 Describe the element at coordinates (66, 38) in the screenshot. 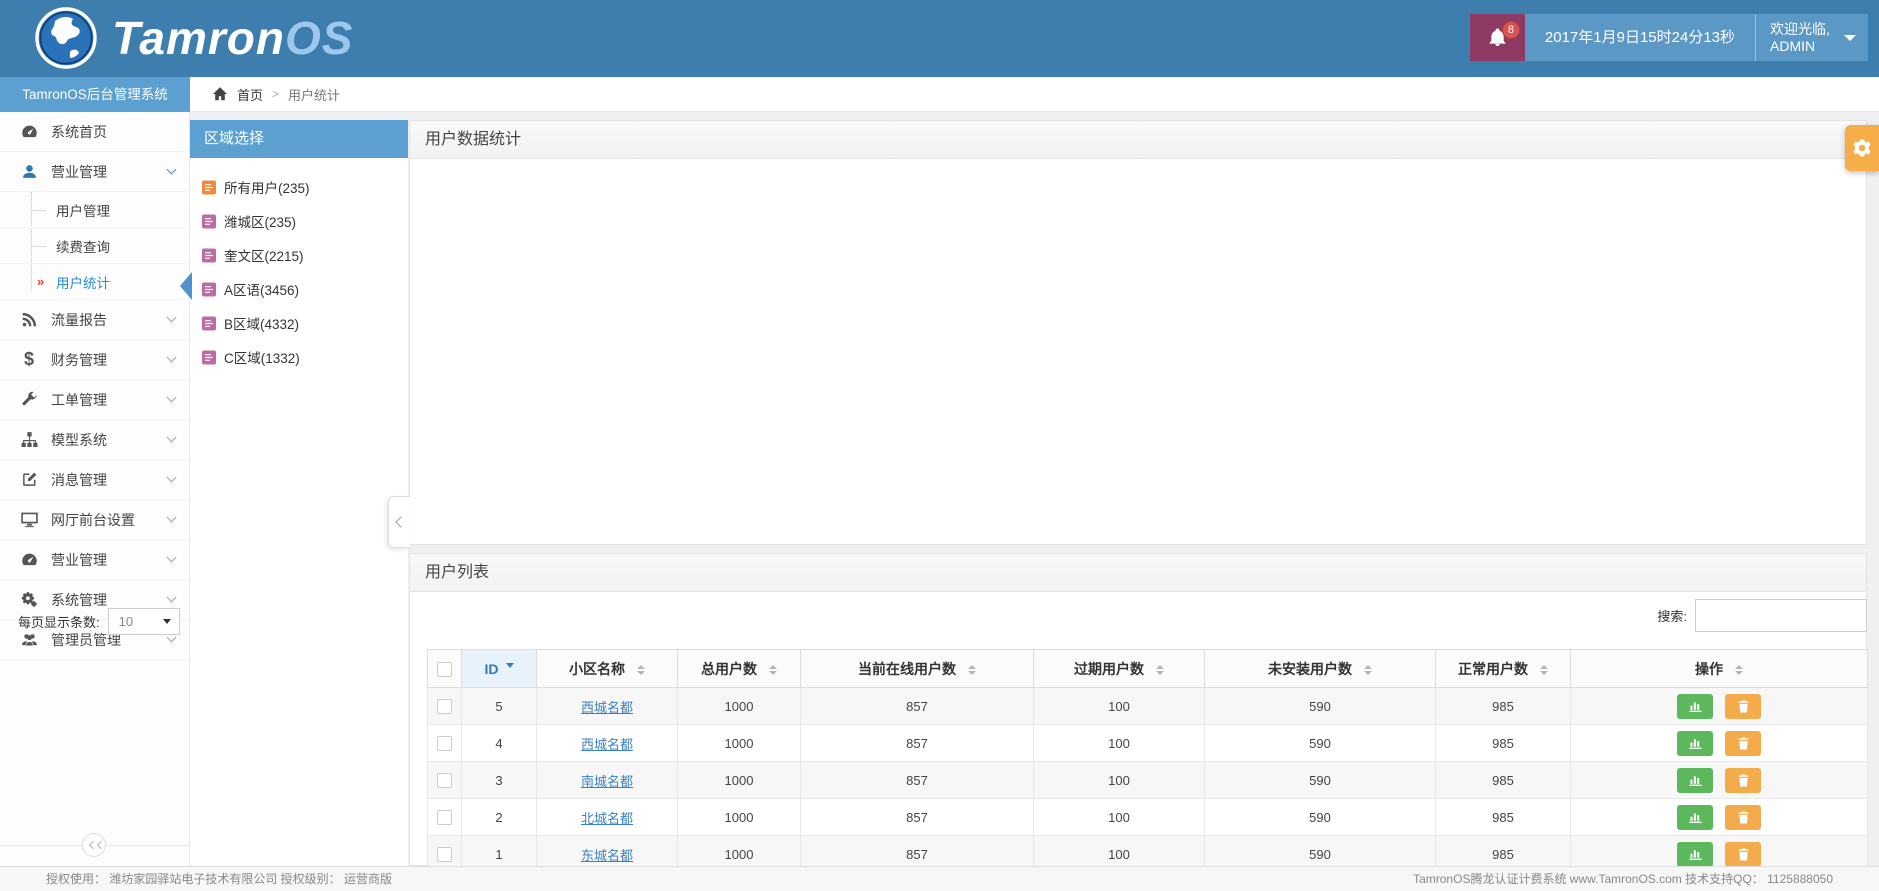

I see `globe-logo-icon` at that location.